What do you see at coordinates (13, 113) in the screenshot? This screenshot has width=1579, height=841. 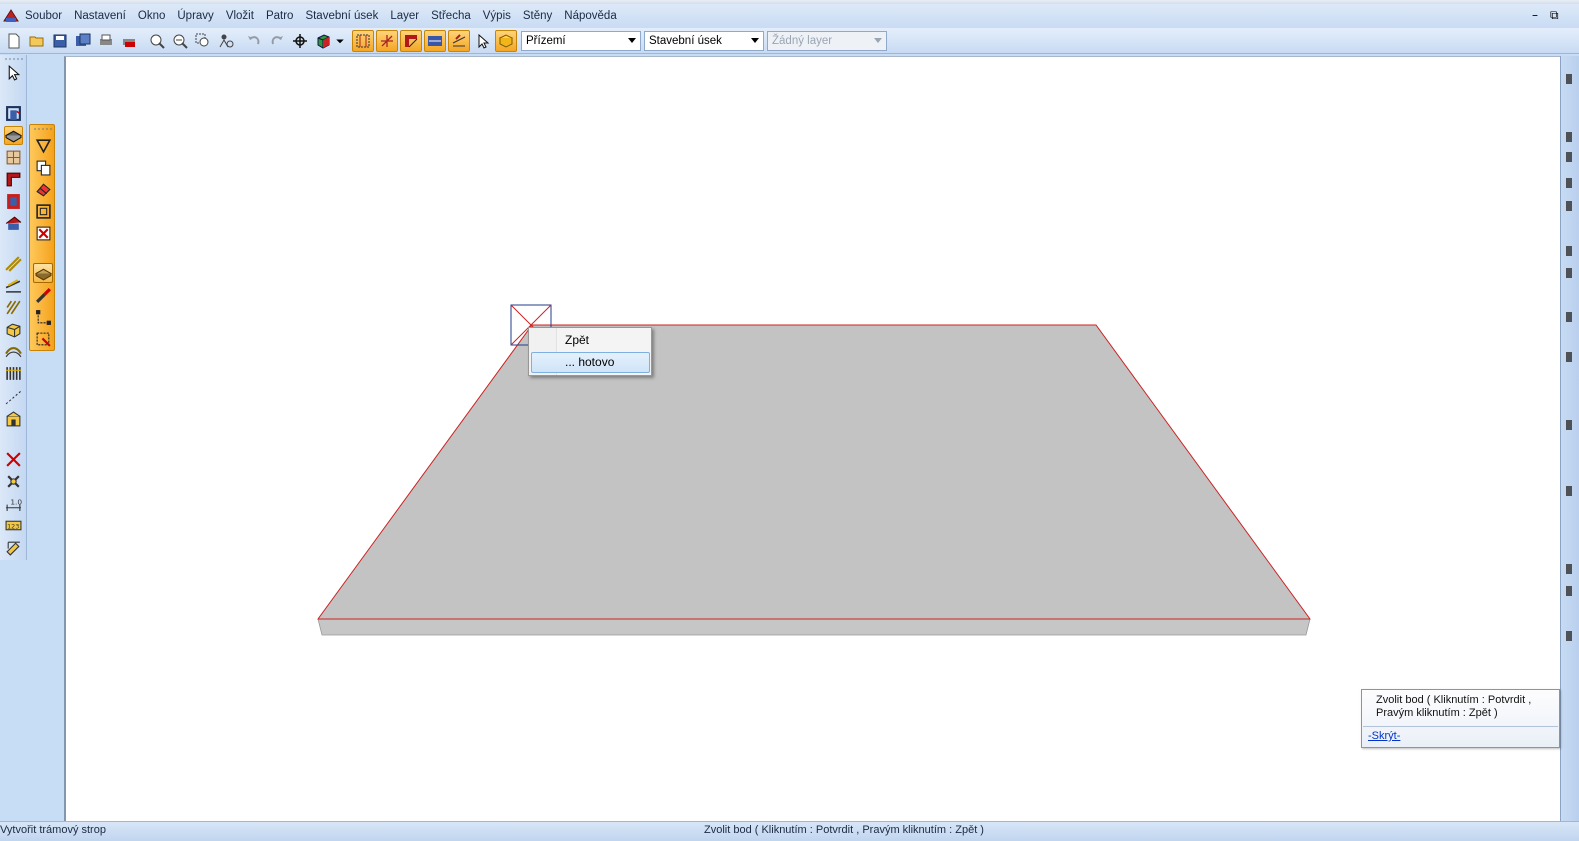 I see `open-door-icon` at bounding box center [13, 113].